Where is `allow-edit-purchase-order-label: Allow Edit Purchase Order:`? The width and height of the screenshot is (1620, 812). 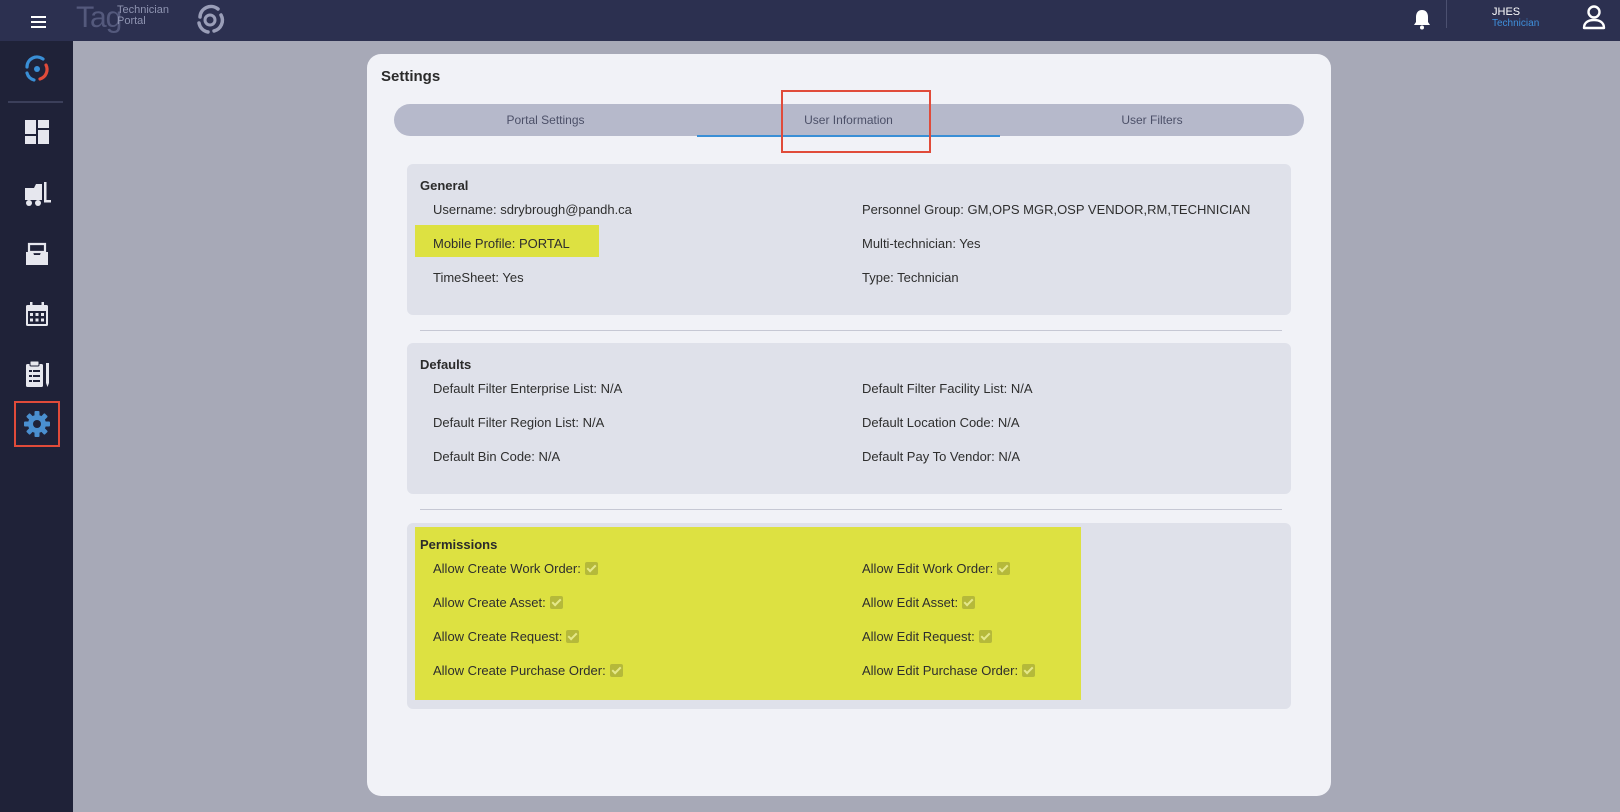
allow-edit-purchase-order-label: Allow Edit Purchase Order: is located at coordinates (940, 670).